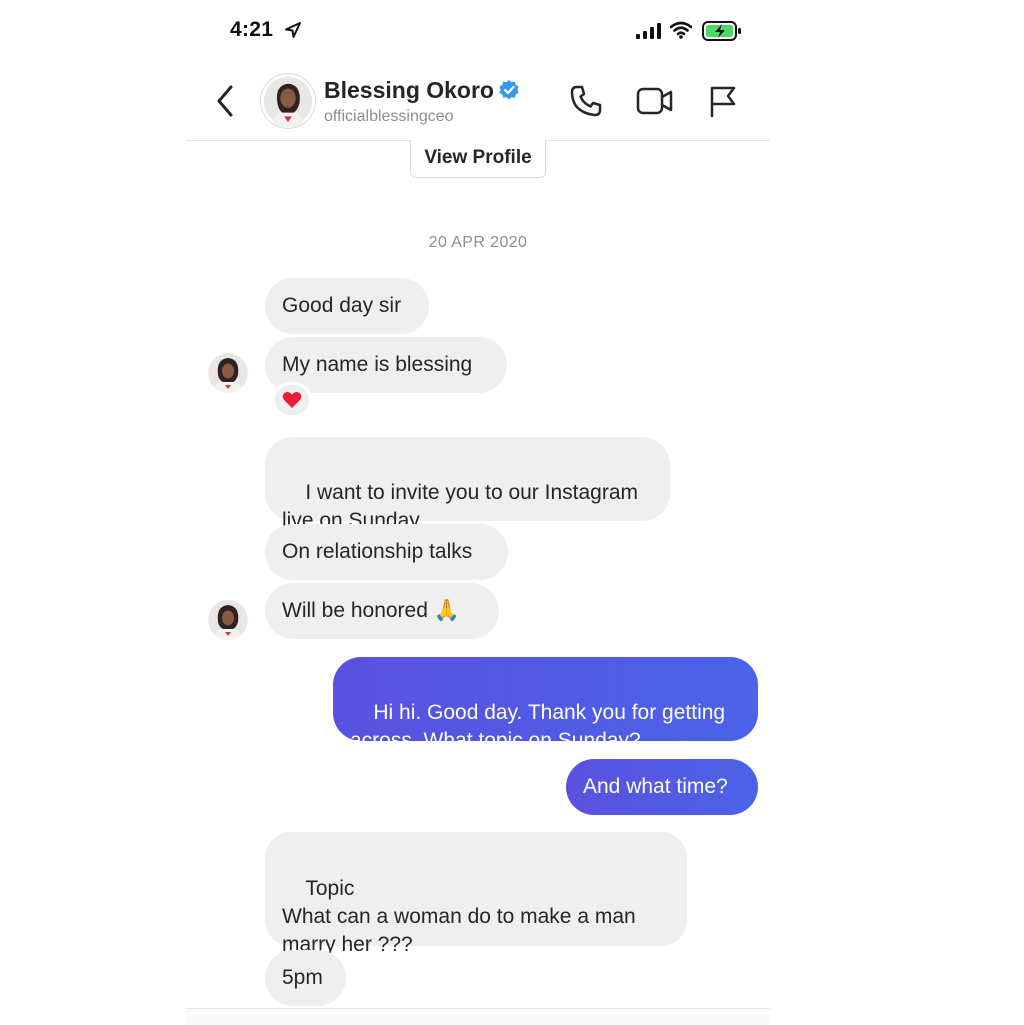 The width and height of the screenshot is (1024, 1025). I want to click on phone-call-icon, so click(586, 101).